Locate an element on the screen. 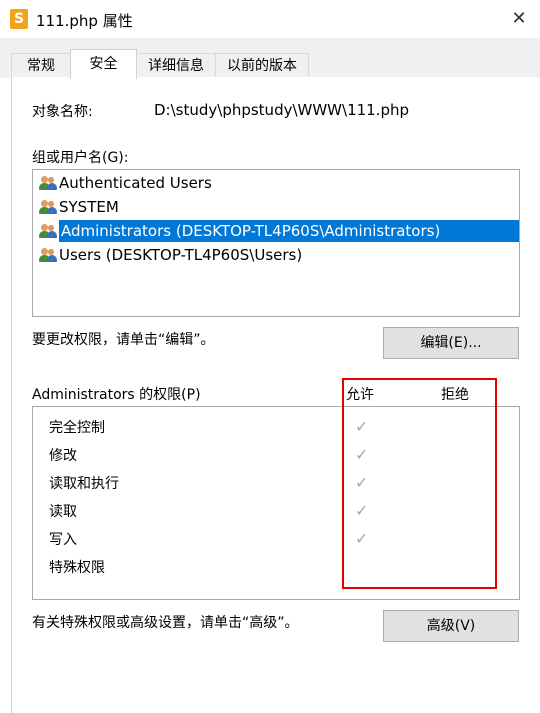  sublime-text-icon: S is located at coordinates (19, 19).